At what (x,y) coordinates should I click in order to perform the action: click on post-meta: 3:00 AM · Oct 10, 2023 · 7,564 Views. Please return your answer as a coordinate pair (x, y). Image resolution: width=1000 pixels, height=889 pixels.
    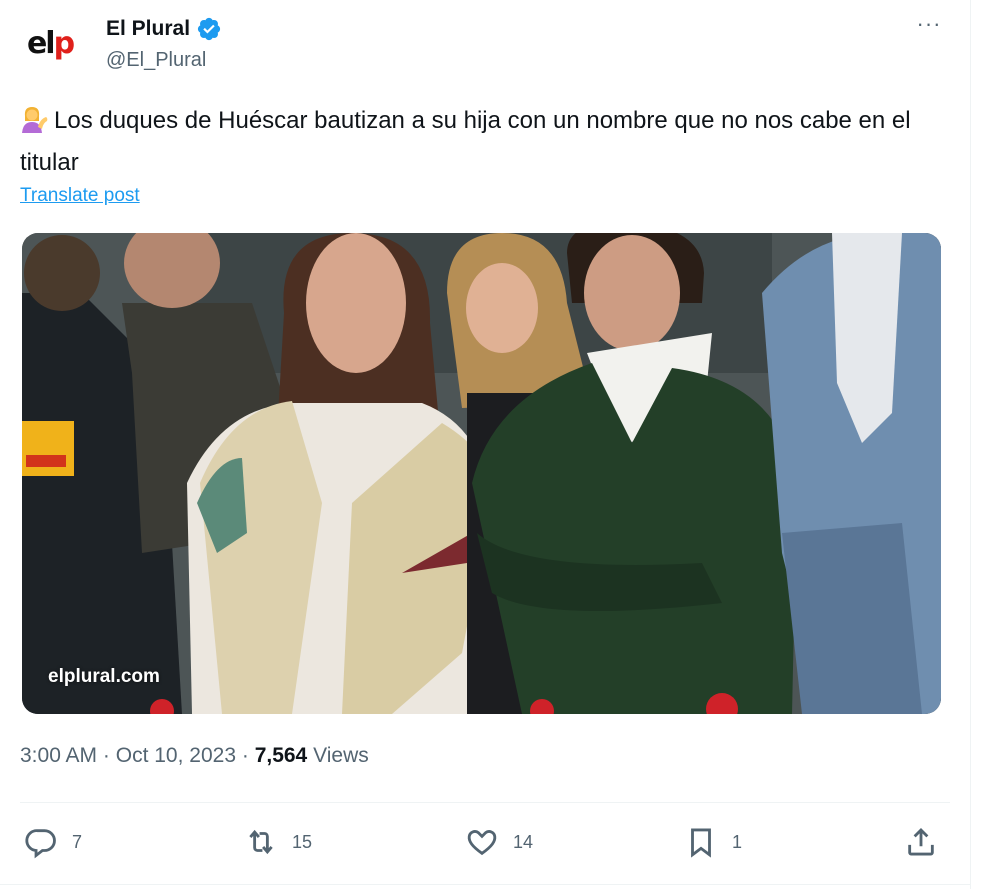
    Looking at the image, I should click on (194, 756).